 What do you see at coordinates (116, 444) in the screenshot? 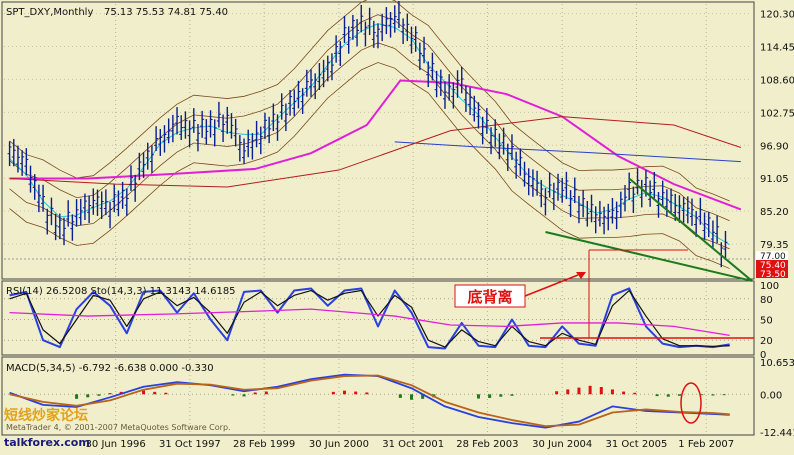
I see `x-tick-label: 30 Jun 1996` at bounding box center [116, 444].